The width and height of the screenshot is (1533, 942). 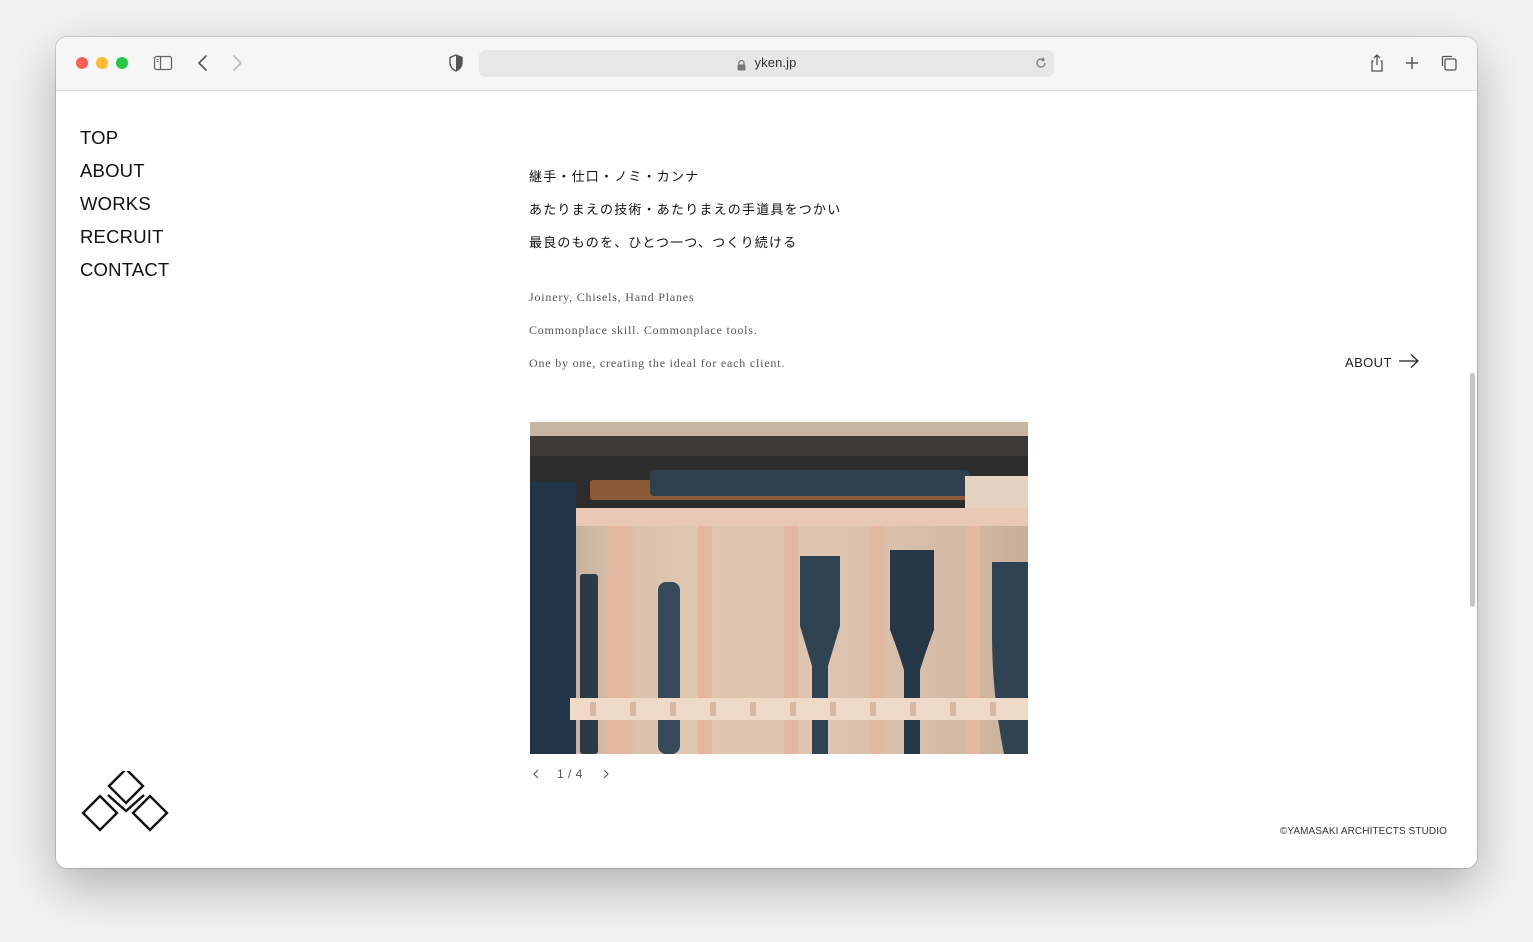 I want to click on privacy-shield-icon, so click(x=456, y=63).